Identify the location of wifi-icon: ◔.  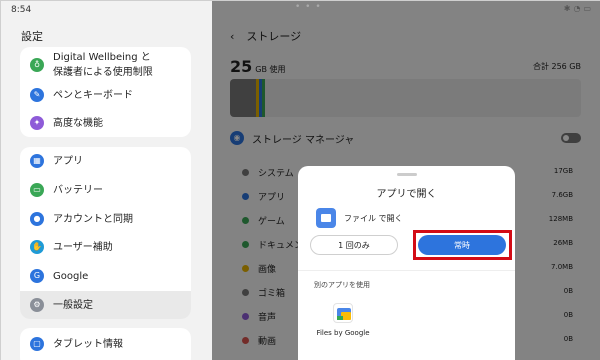
(577, 8).